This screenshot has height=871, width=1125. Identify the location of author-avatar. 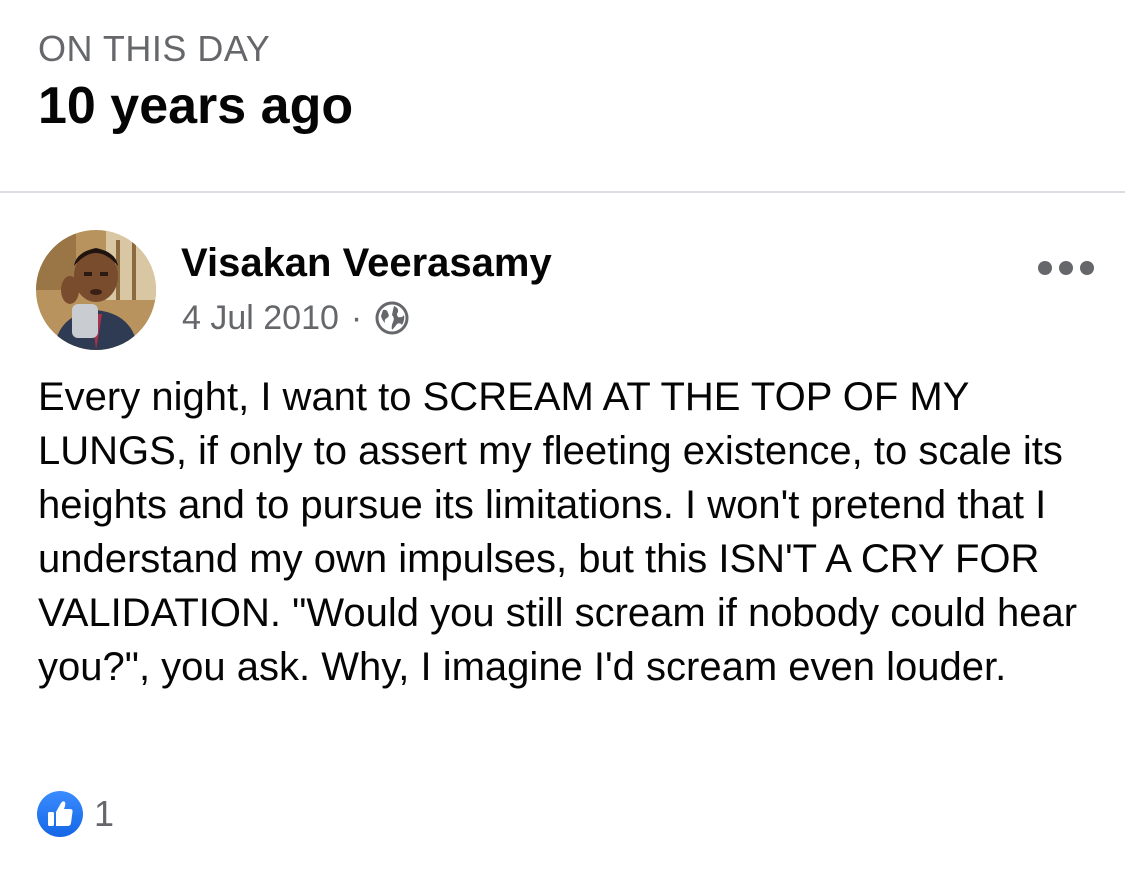
(96, 290).